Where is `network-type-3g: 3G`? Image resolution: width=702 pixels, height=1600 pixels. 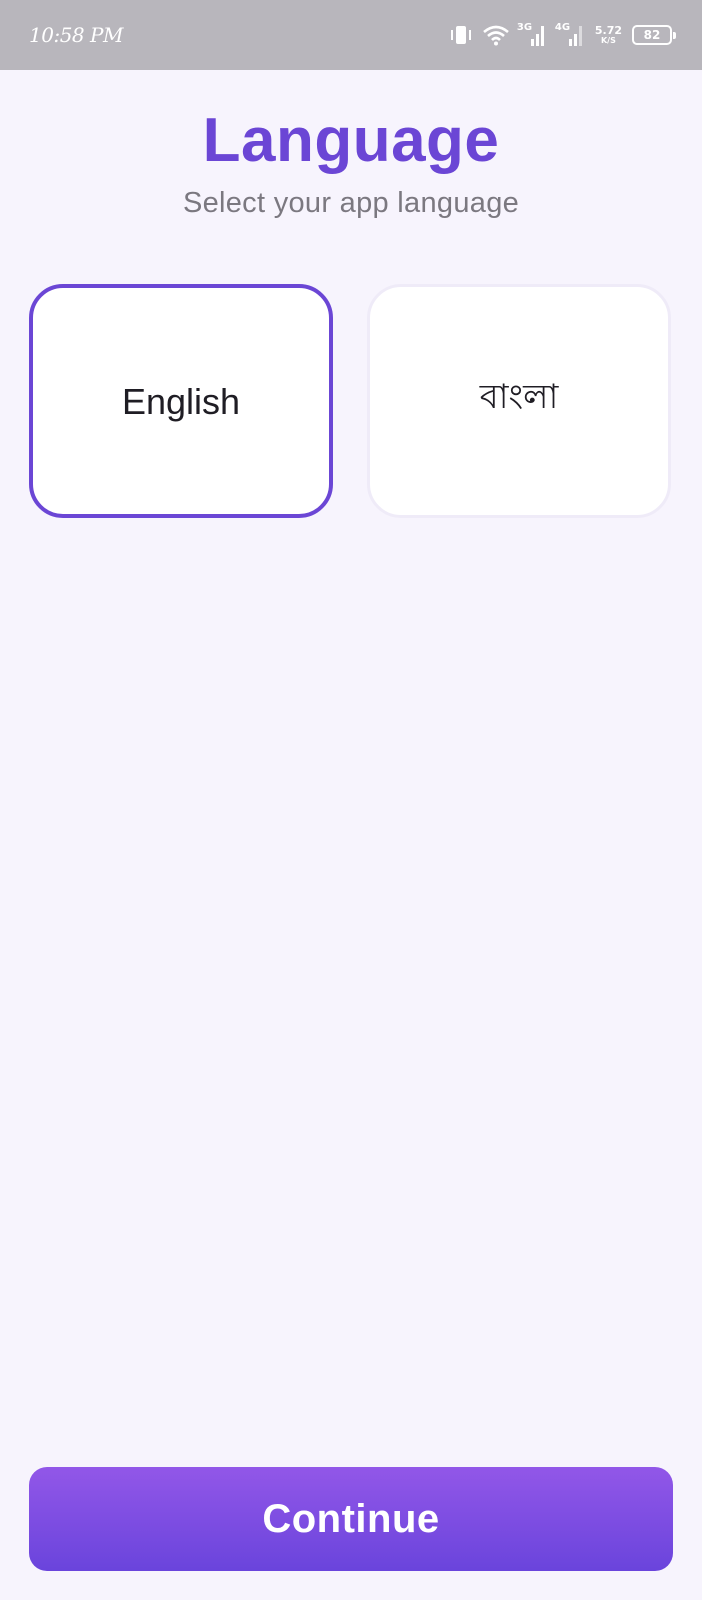 network-type-3g: 3G is located at coordinates (524, 27).